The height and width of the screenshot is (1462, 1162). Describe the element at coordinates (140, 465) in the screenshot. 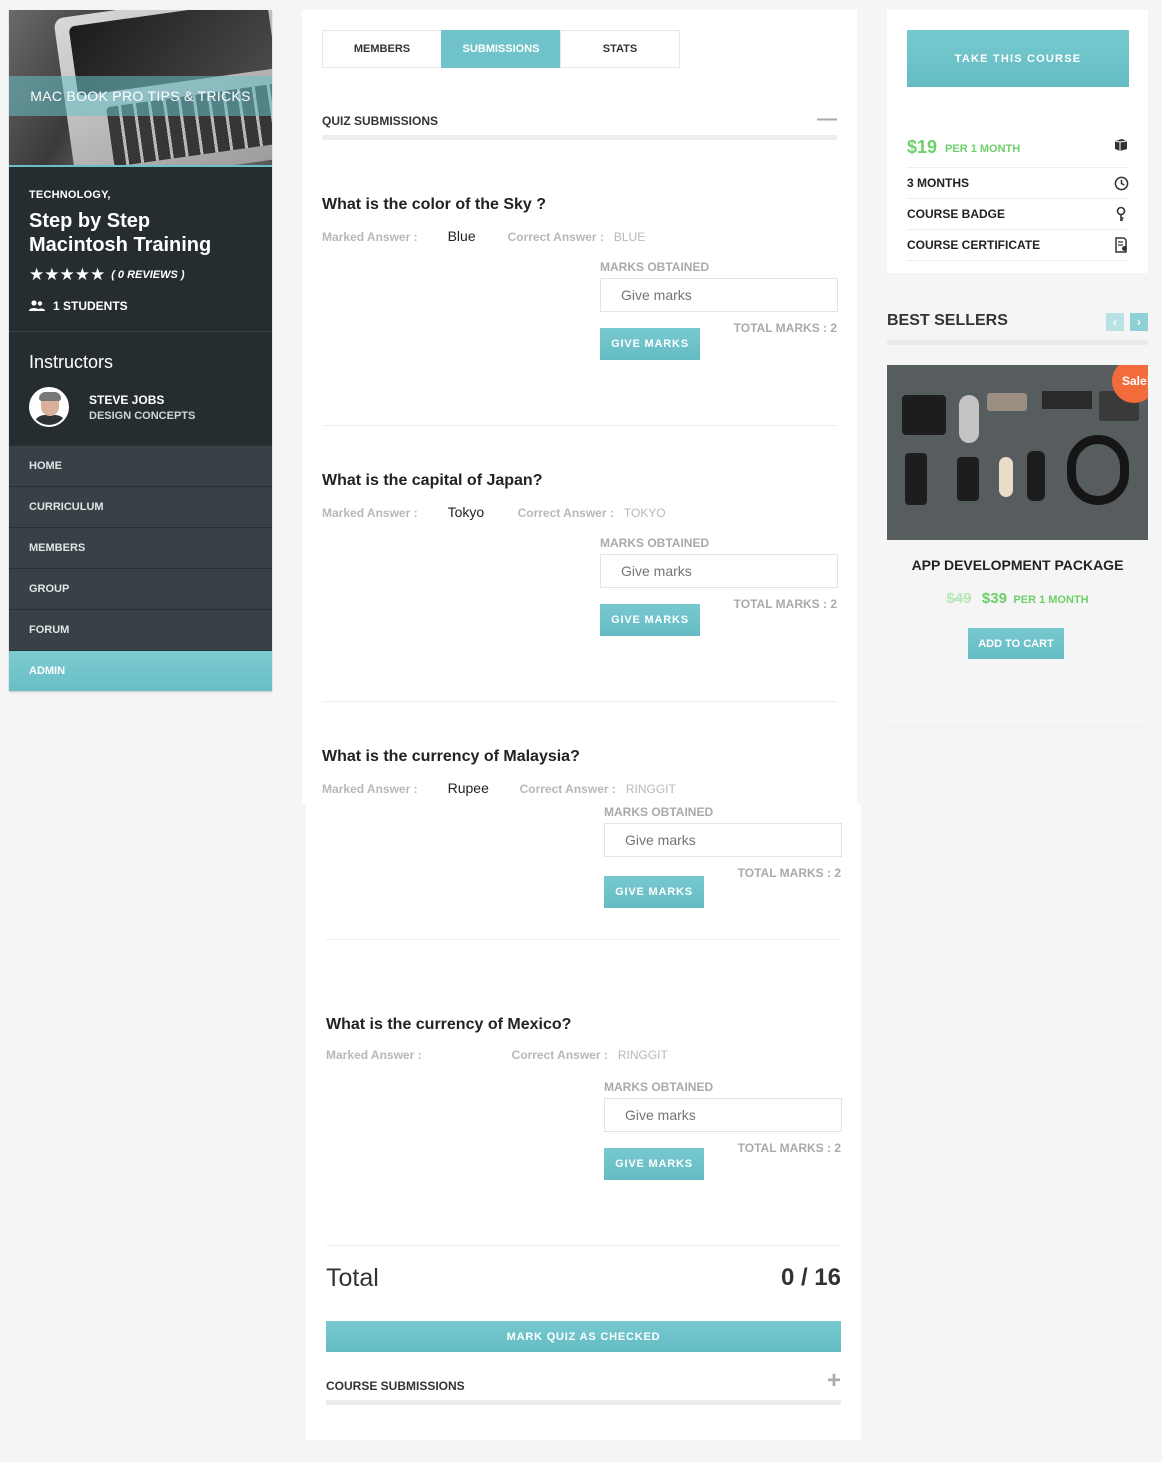

I see `nav-item-home: HOME` at that location.